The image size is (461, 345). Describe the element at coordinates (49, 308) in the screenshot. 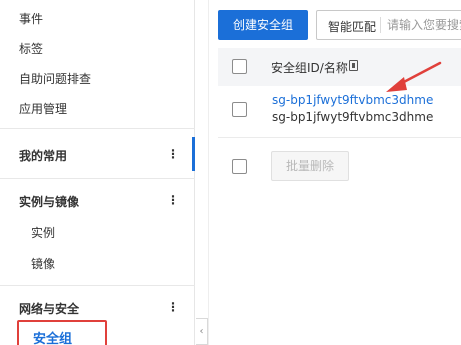

I see `sidebar-group-network-security: 网络与安全` at that location.